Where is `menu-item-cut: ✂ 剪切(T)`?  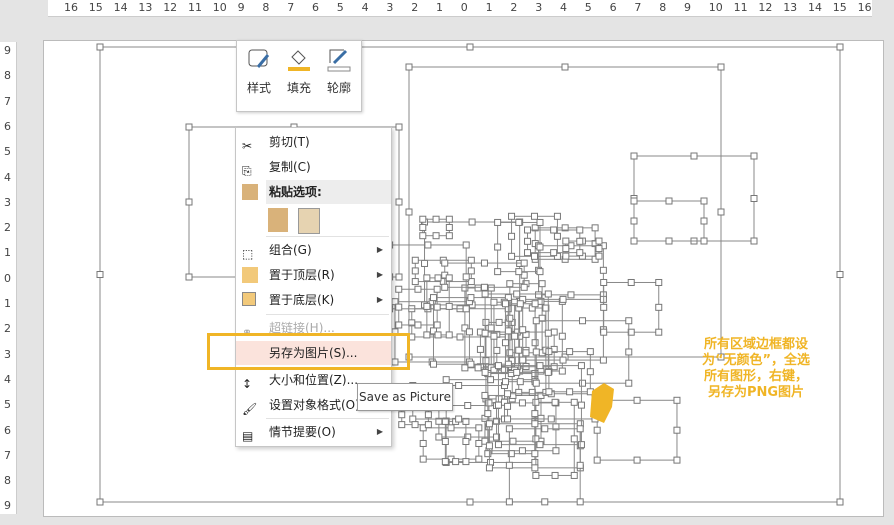 menu-item-cut: ✂ 剪切(T) is located at coordinates (313, 142).